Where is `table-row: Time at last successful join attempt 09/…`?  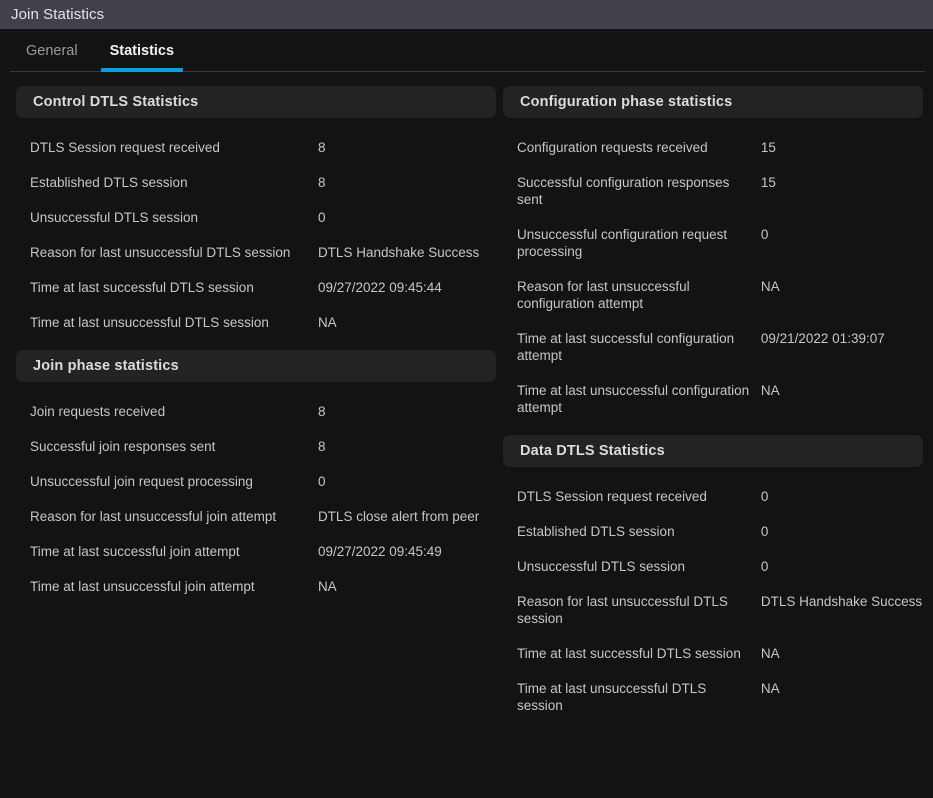 table-row: Time at last successful join attempt 09/… is located at coordinates (256, 551).